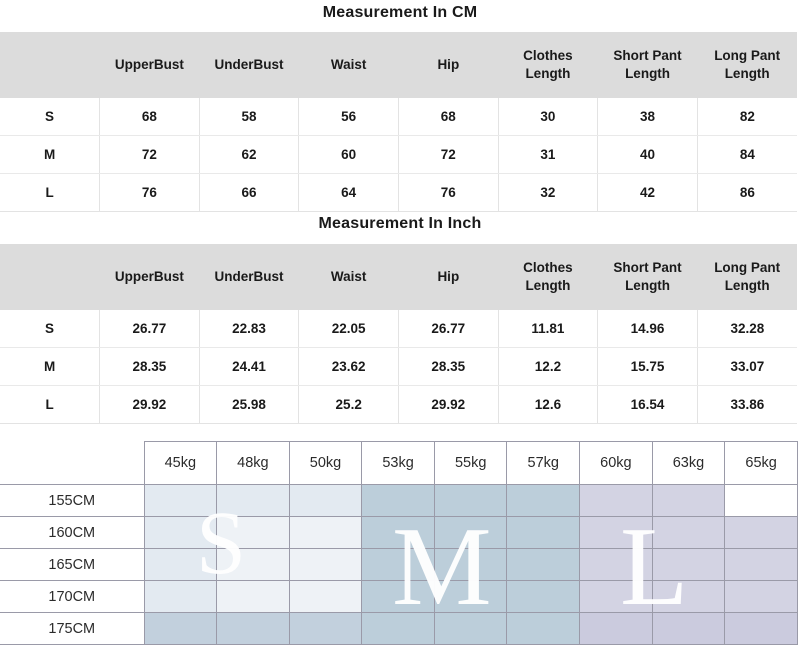  Describe the element at coordinates (647, 154) in the screenshot. I see `table-cell: 40` at that location.